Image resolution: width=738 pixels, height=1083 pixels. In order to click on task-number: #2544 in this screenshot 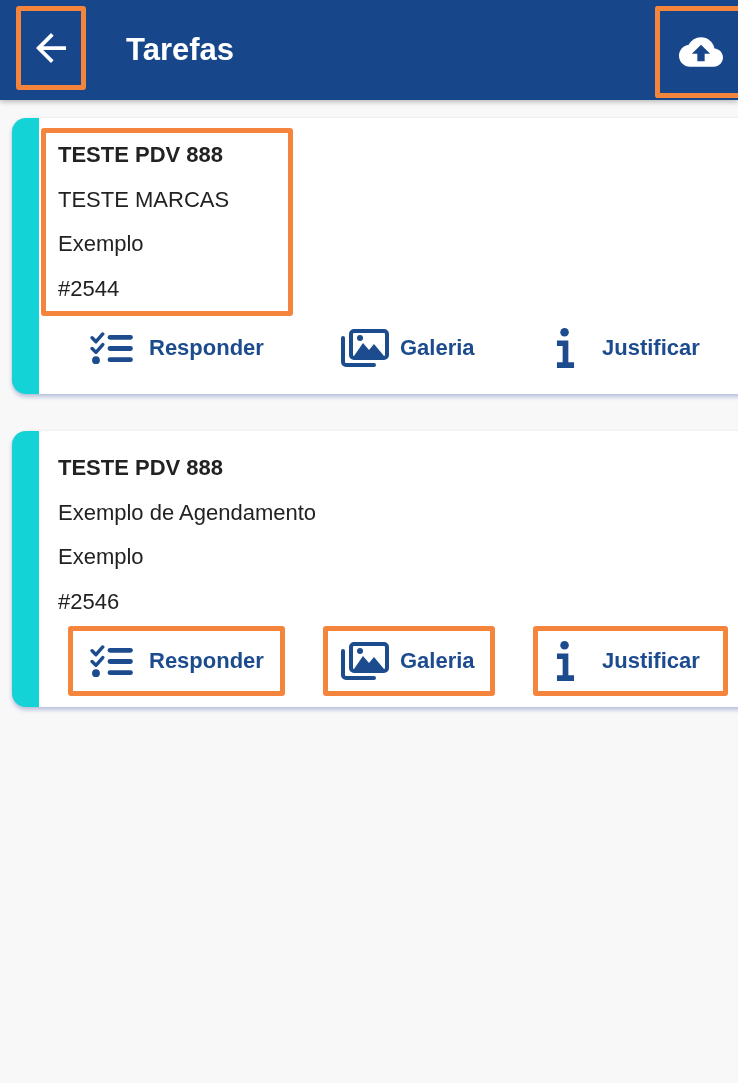, I will do `click(89, 288)`.